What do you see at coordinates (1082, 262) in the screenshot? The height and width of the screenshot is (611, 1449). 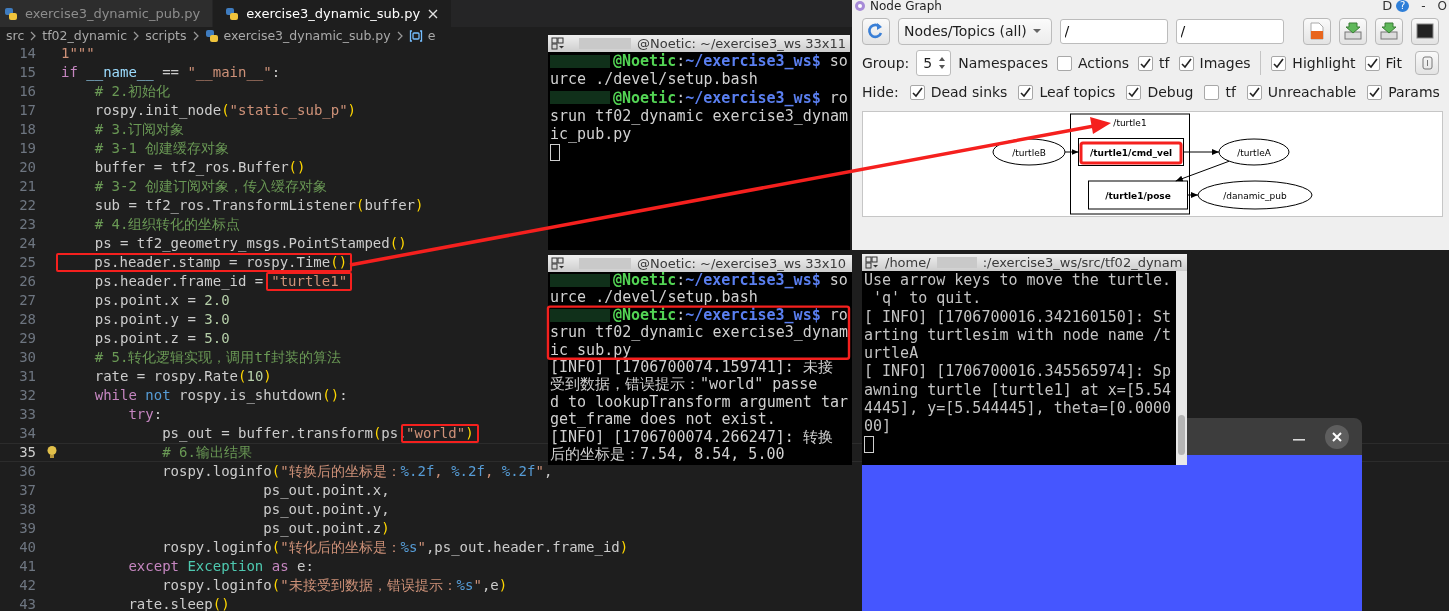 I see `window-title: :/exercise3_ws/src/tf02_dynam` at bounding box center [1082, 262].